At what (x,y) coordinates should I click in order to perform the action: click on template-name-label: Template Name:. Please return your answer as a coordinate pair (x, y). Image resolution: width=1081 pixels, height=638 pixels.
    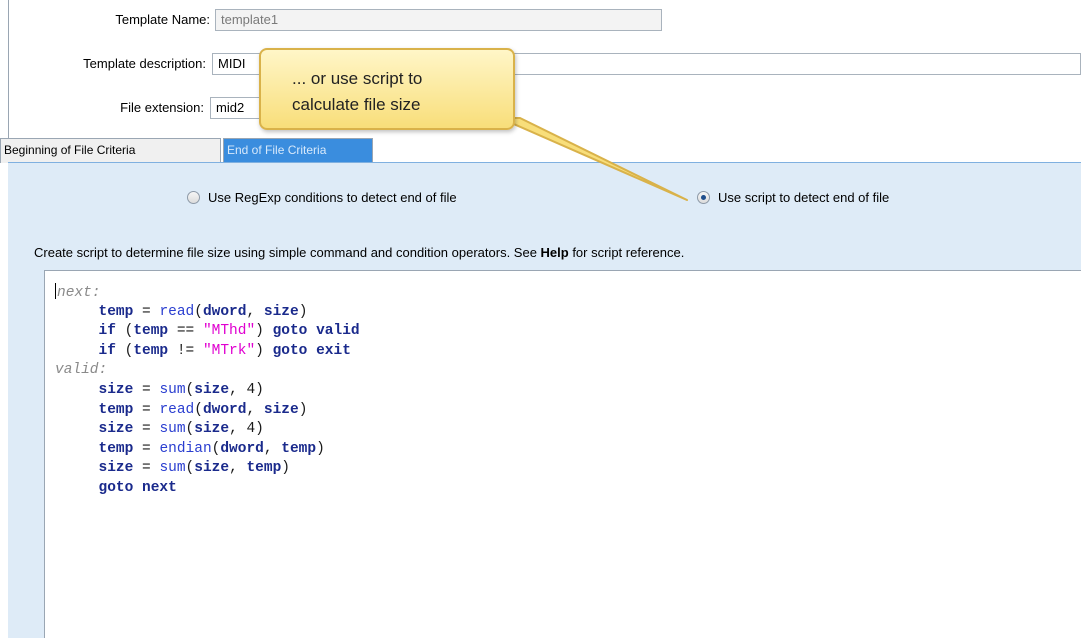
    Looking at the image, I should click on (162, 19).